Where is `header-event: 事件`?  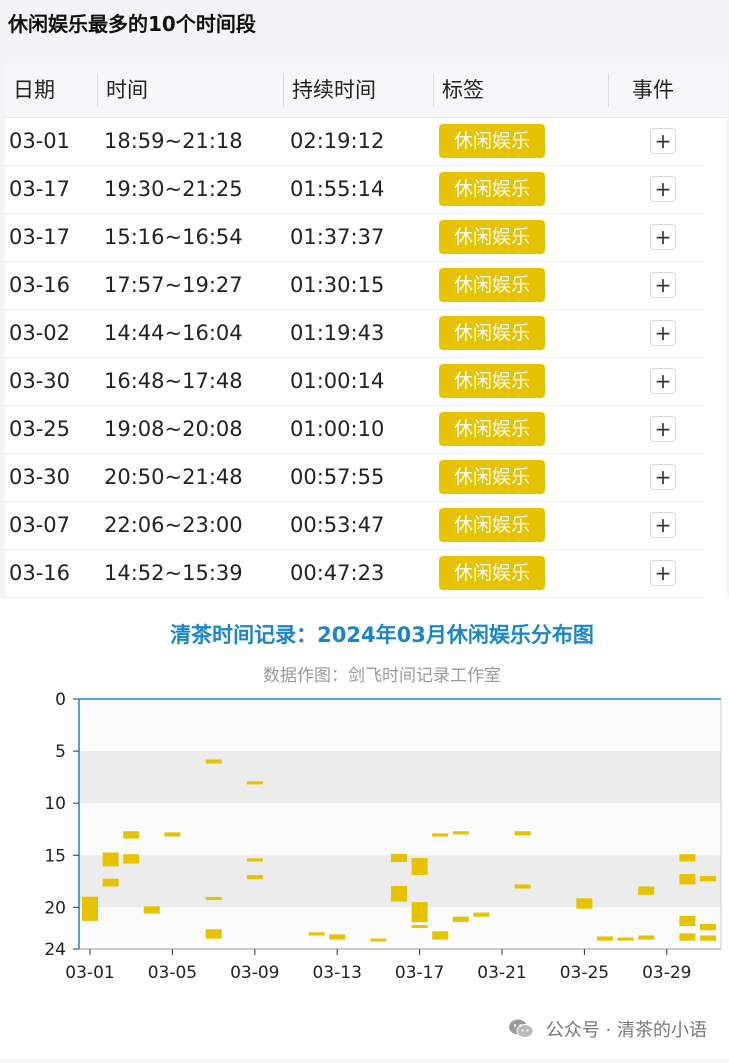 header-event: 事件 is located at coordinates (653, 90).